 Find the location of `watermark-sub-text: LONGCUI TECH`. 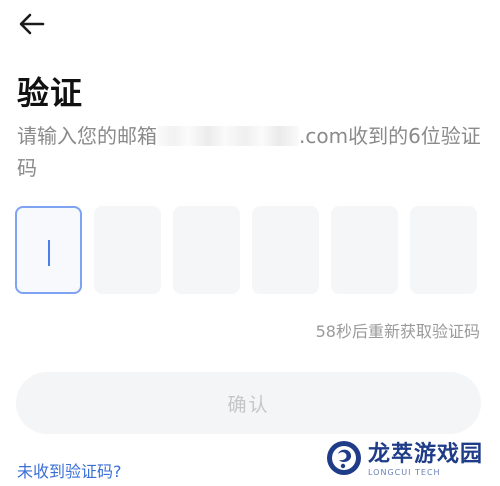

watermark-sub-text: LONGCUI TECH is located at coordinates (404, 472).